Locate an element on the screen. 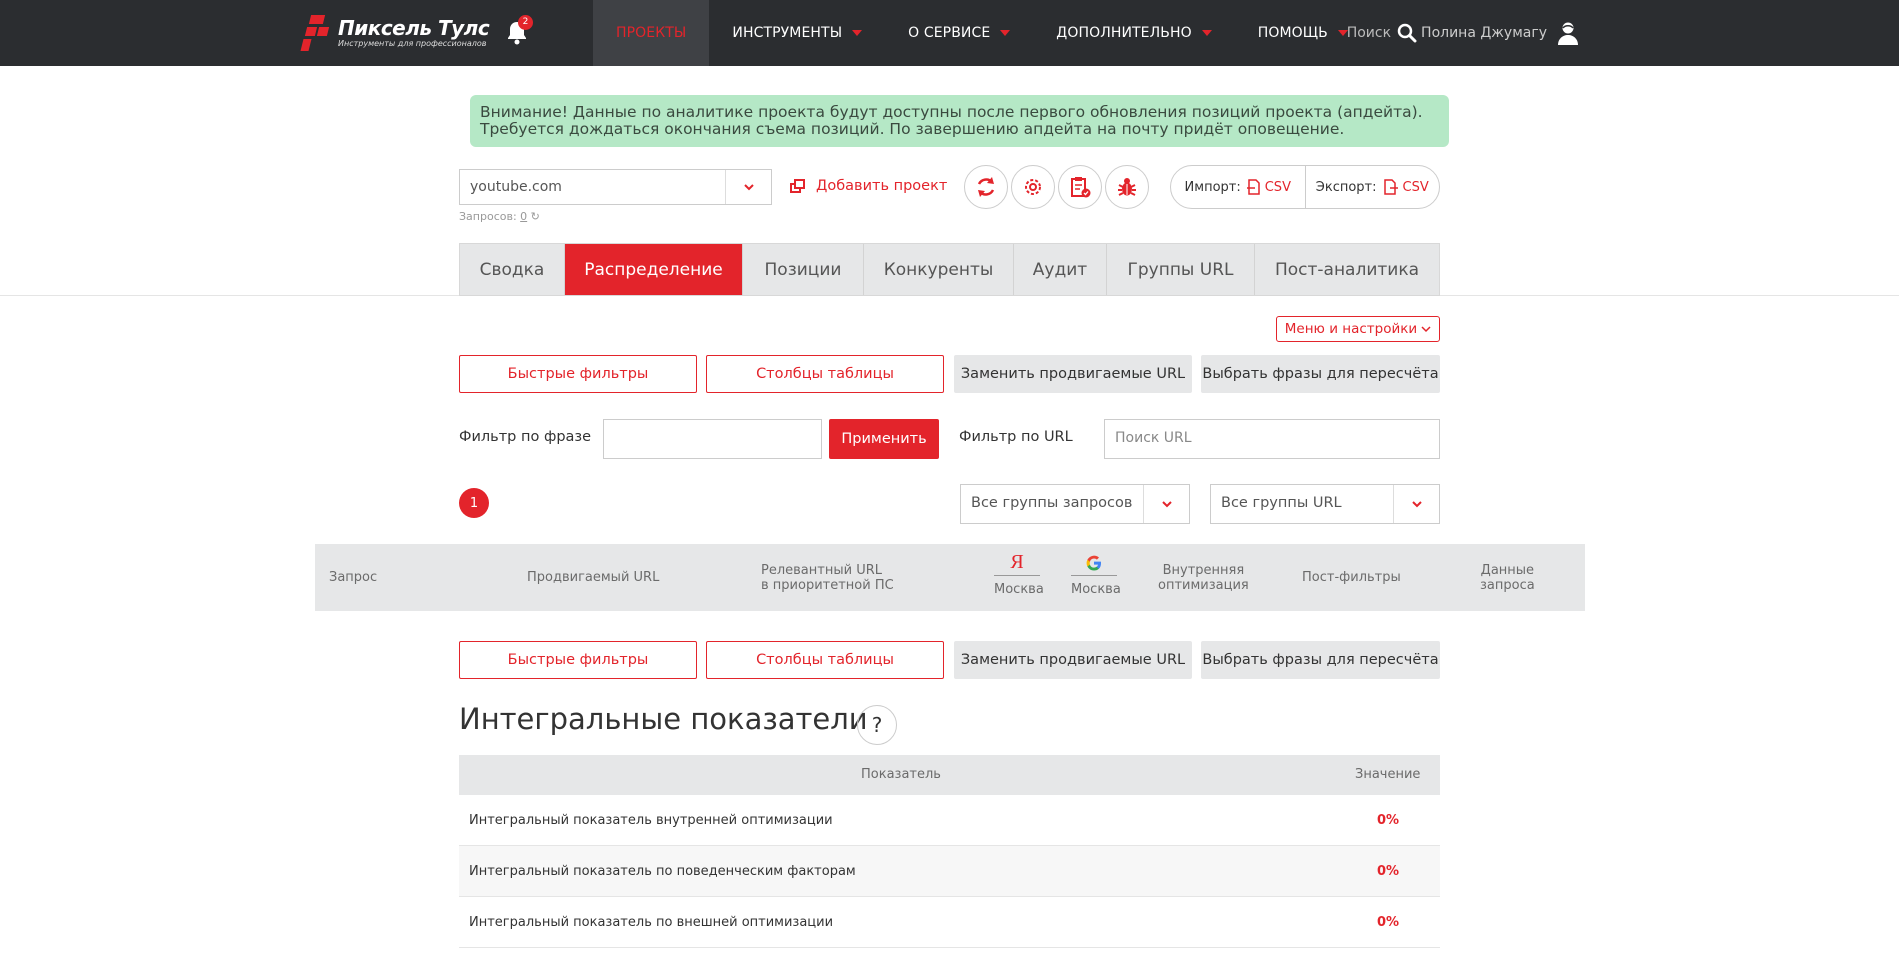 The height and width of the screenshot is (962, 1899). quick-filters-label: Быстрые фильтры is located at coordinates (578, 660).